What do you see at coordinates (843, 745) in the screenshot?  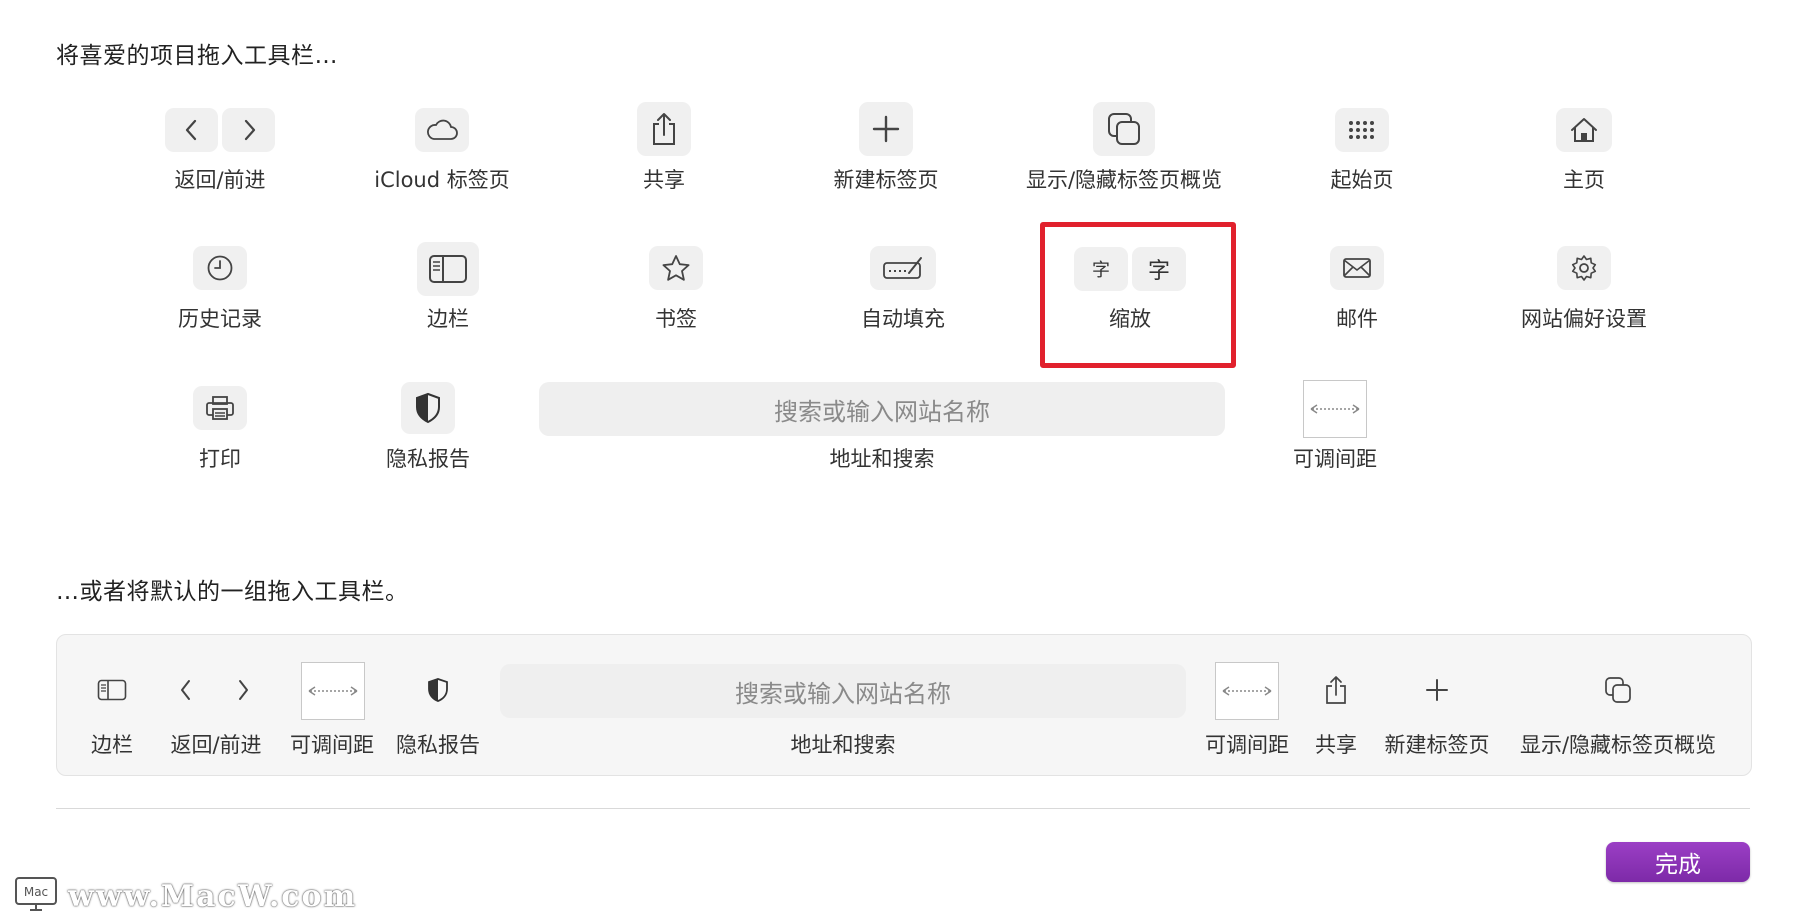 I see `ds-address-search-label: 地址和搜索` at bounding box center [843, 745].